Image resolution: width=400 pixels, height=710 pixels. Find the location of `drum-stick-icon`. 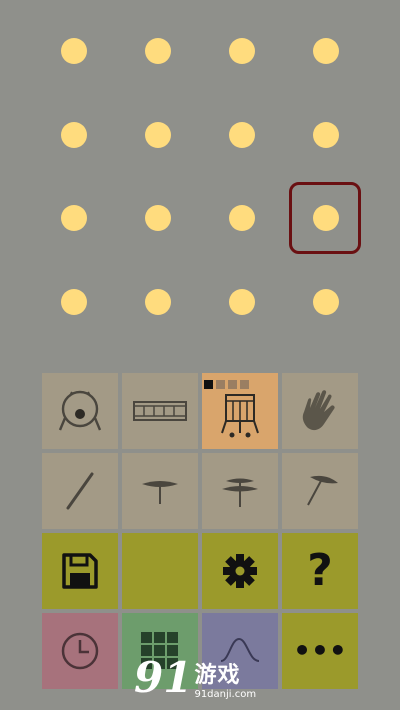

drum-stick-icon is located at coordinates (80, 491).